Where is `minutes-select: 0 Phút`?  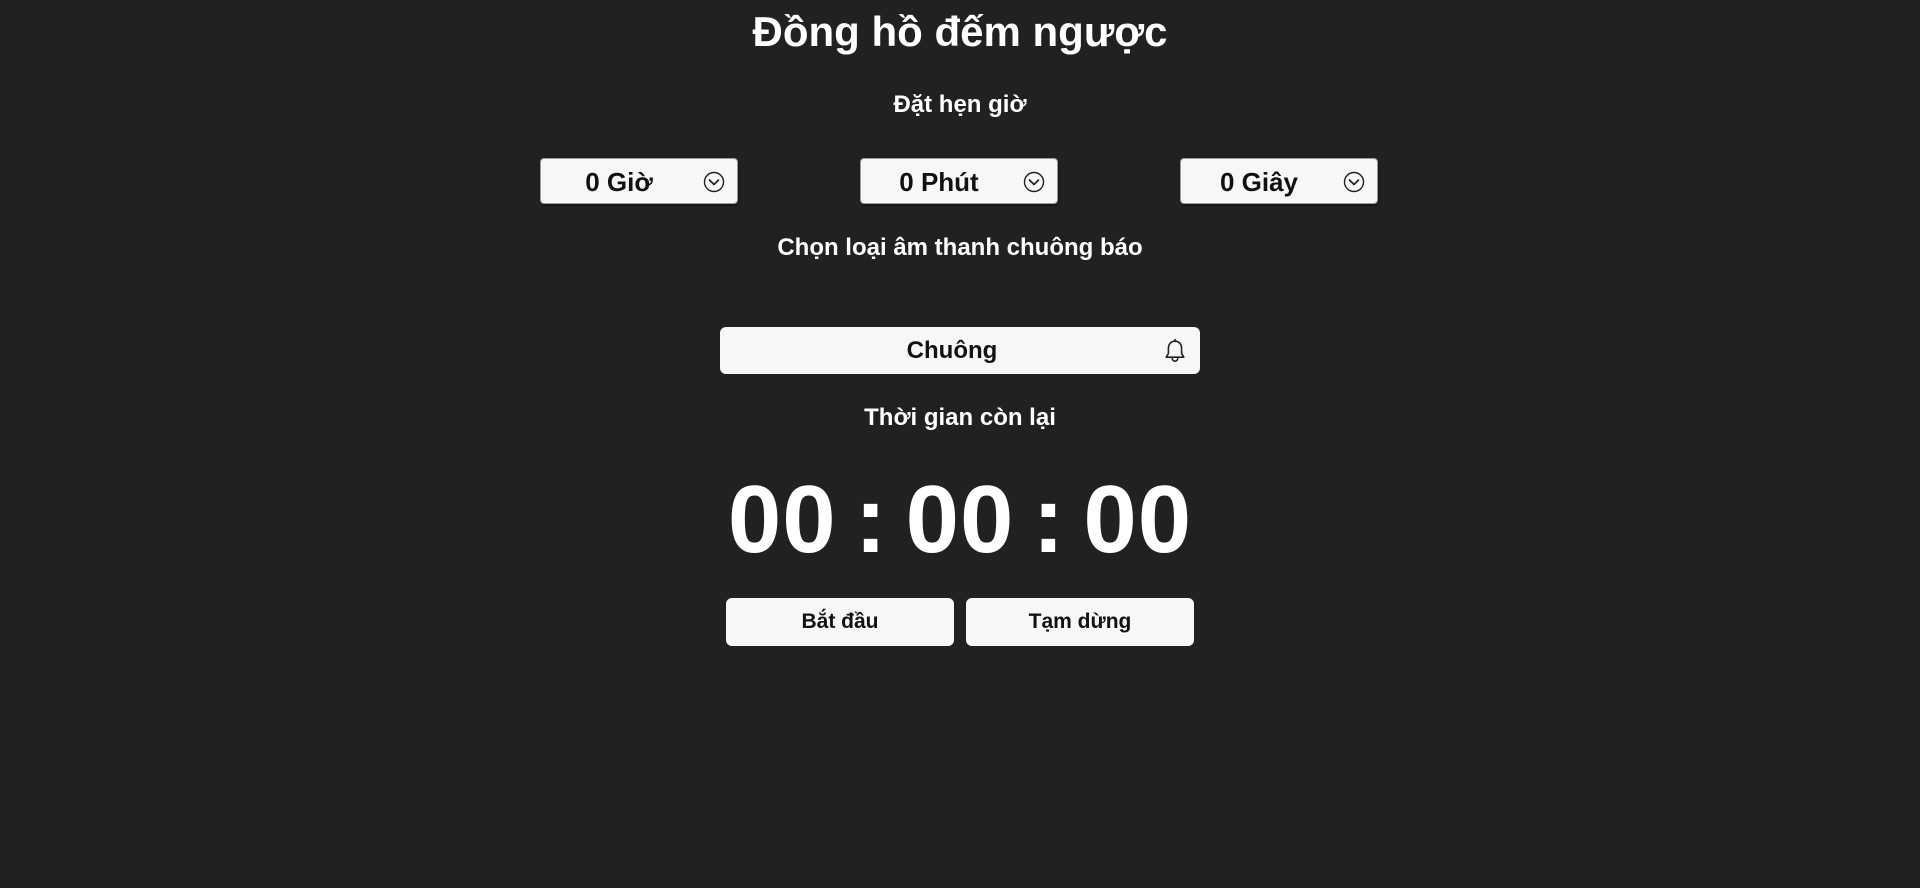
minutes-select: 0 Phút is located at coordinates (959, 181).